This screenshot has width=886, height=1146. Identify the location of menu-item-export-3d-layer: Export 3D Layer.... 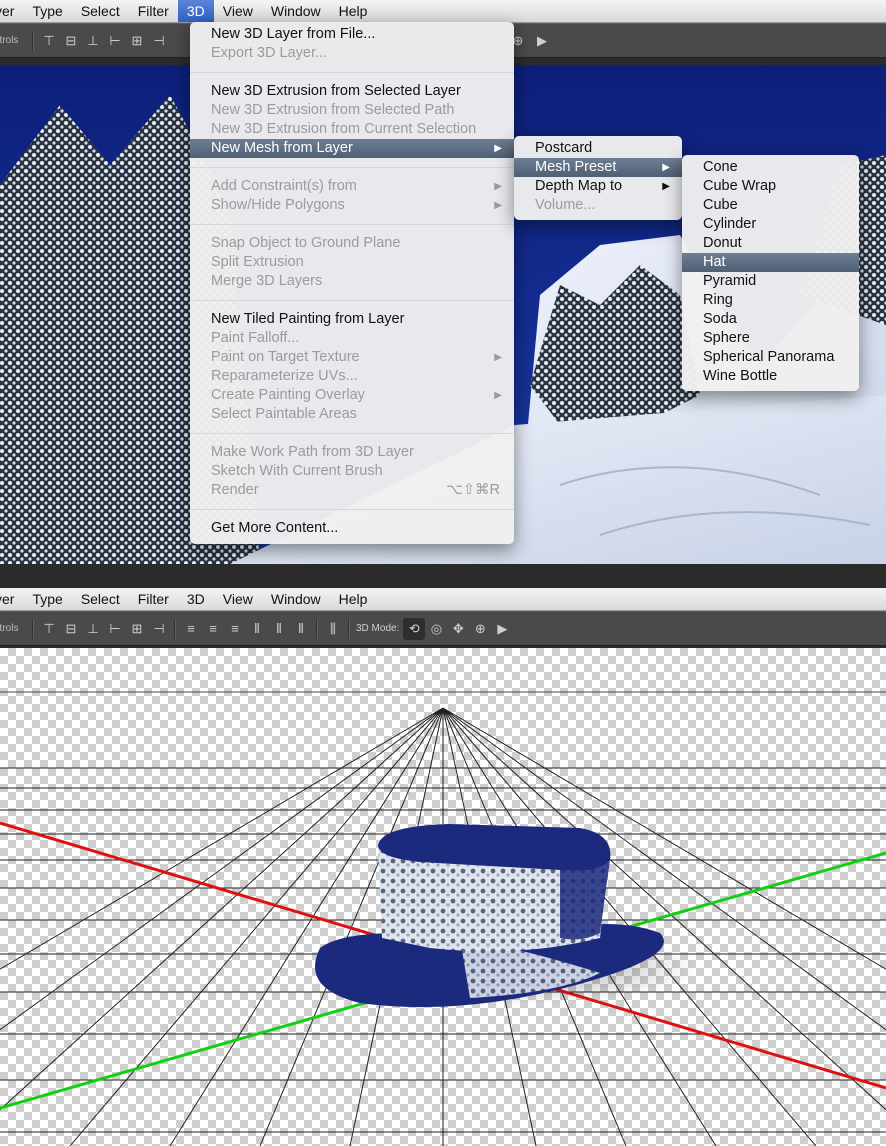
(269, 53).